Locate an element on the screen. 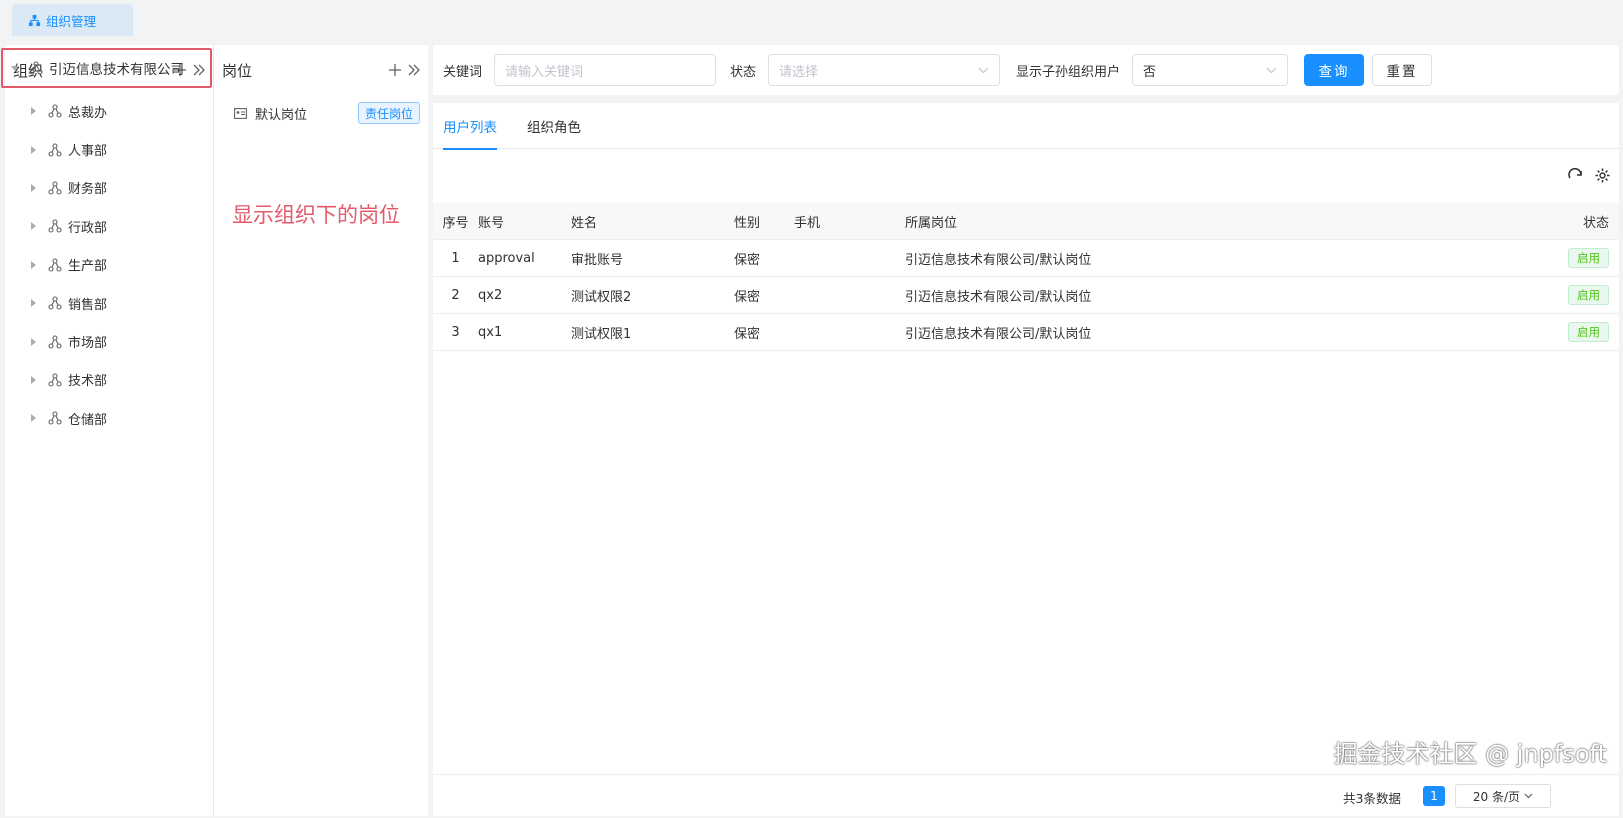 This screenshot has height=818, width=1623. org-tree-children: 总裁办 人事部 财务部 行政部 生产部 销售部 市场部 技术部 仓储部 is located at coordinates (104, 265).